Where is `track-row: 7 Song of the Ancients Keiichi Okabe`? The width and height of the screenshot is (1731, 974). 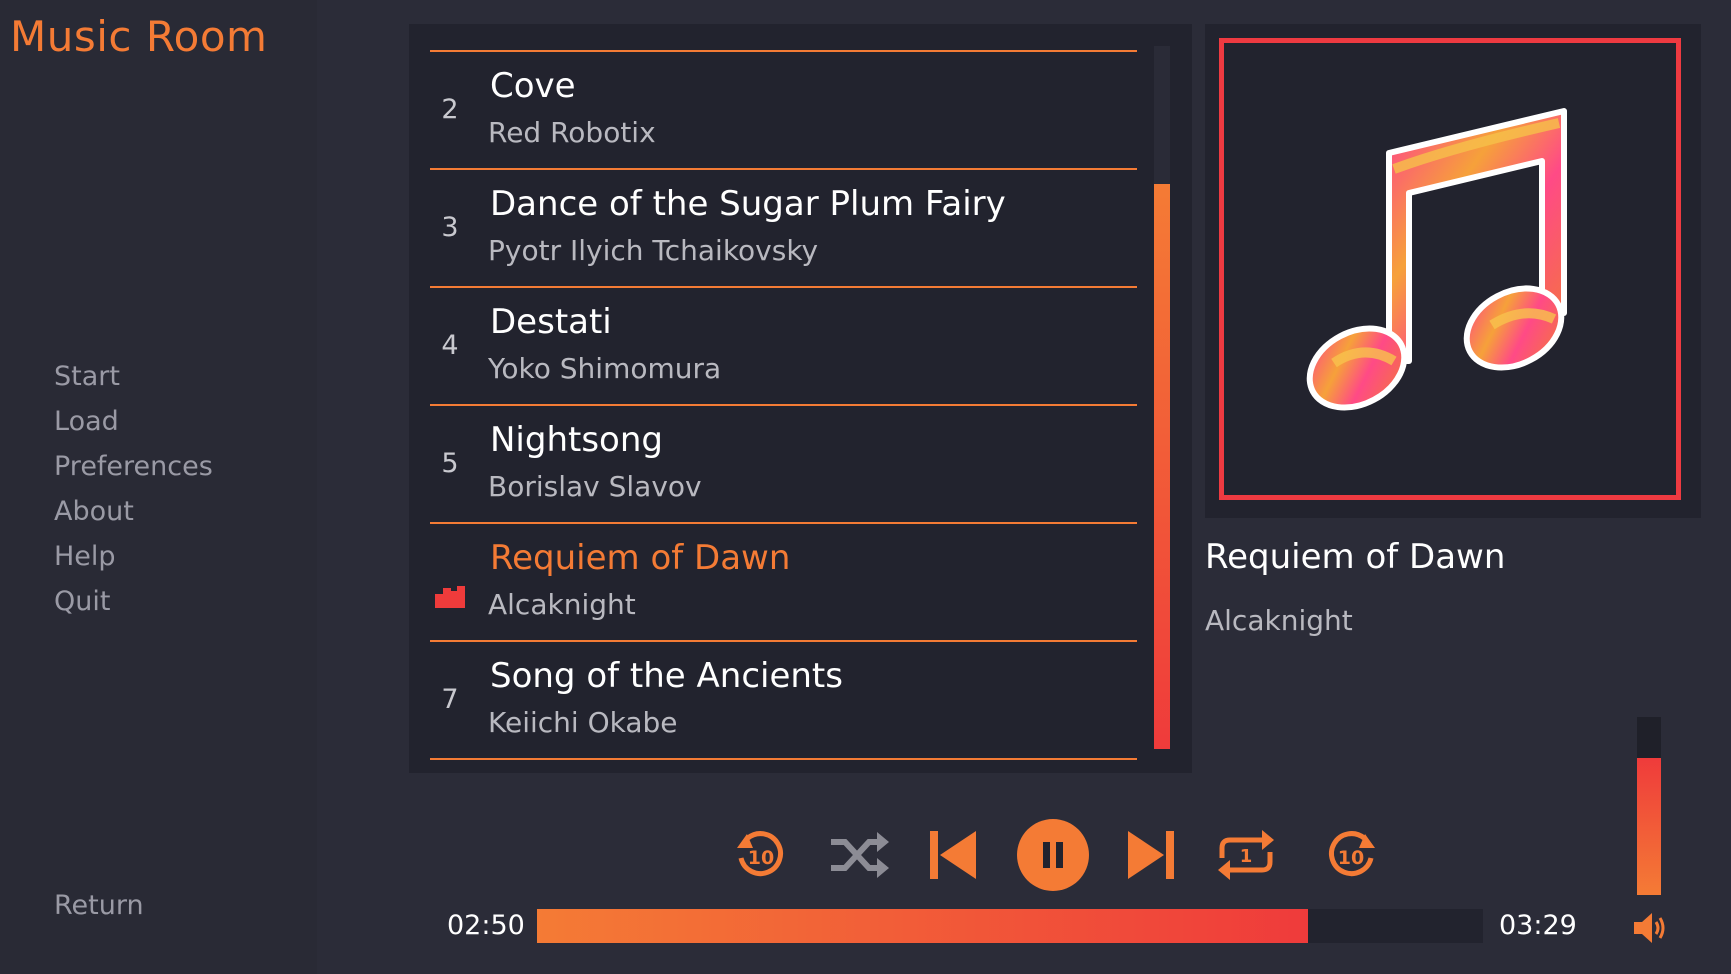
track-row: 7 Song of the Ancients Keiichi Okabe is located at coordinates (783, 701).